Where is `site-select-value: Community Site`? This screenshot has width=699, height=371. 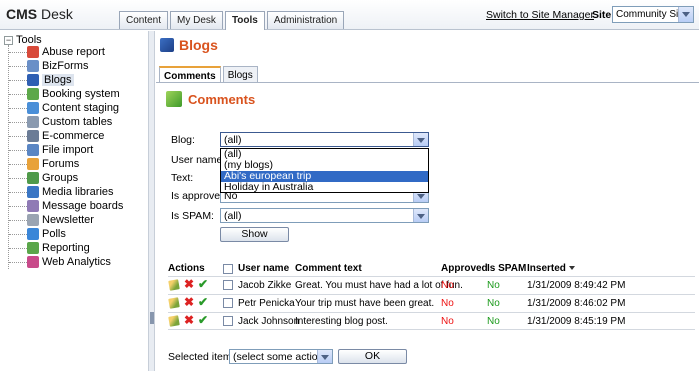
site-select-value: Community Site is located at coordinates (651, 14).